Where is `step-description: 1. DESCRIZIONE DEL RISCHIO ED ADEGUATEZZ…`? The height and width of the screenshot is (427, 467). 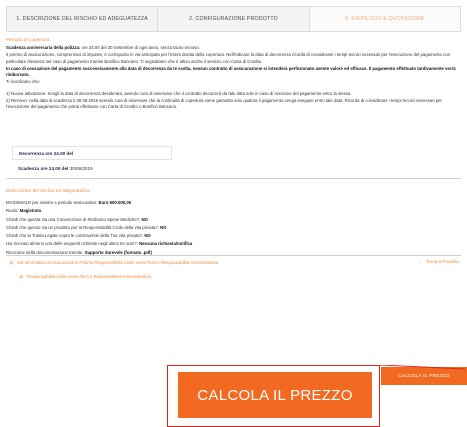
step-description: 1. DESCRIZIONE DEL RISCHIO ED ADEGUATEZZ… is located at coordinates (83, 19).